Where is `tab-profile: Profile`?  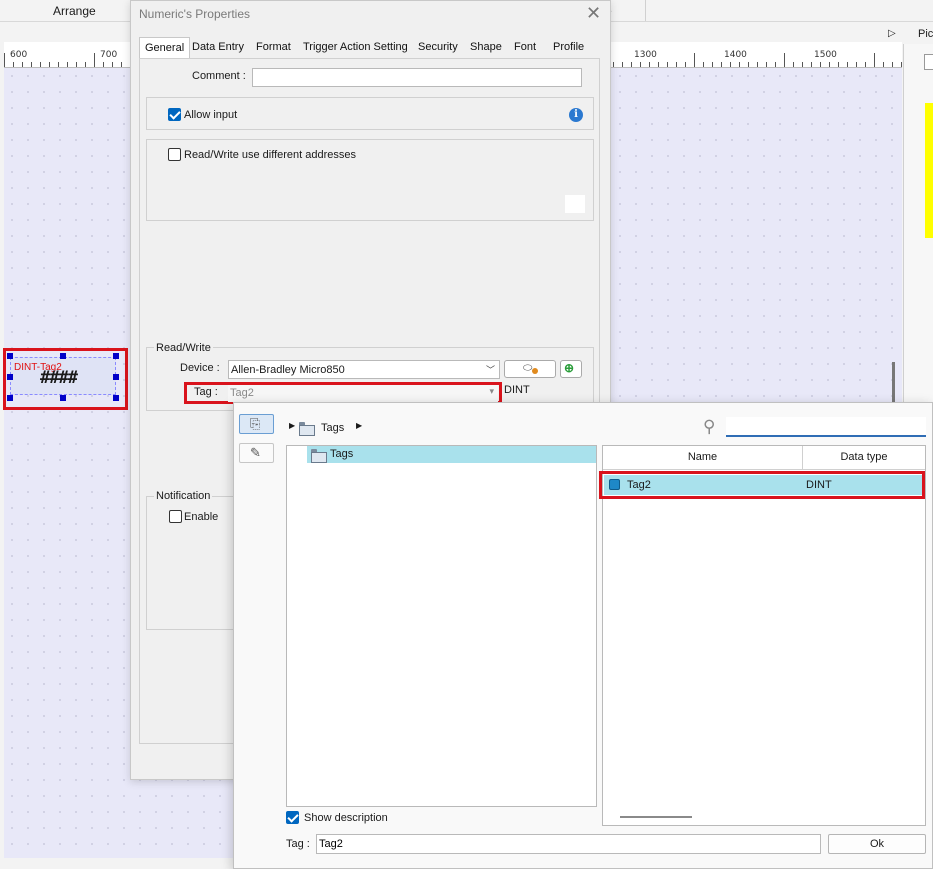
tab-profile: Profile is located at coordinates (568, 48).